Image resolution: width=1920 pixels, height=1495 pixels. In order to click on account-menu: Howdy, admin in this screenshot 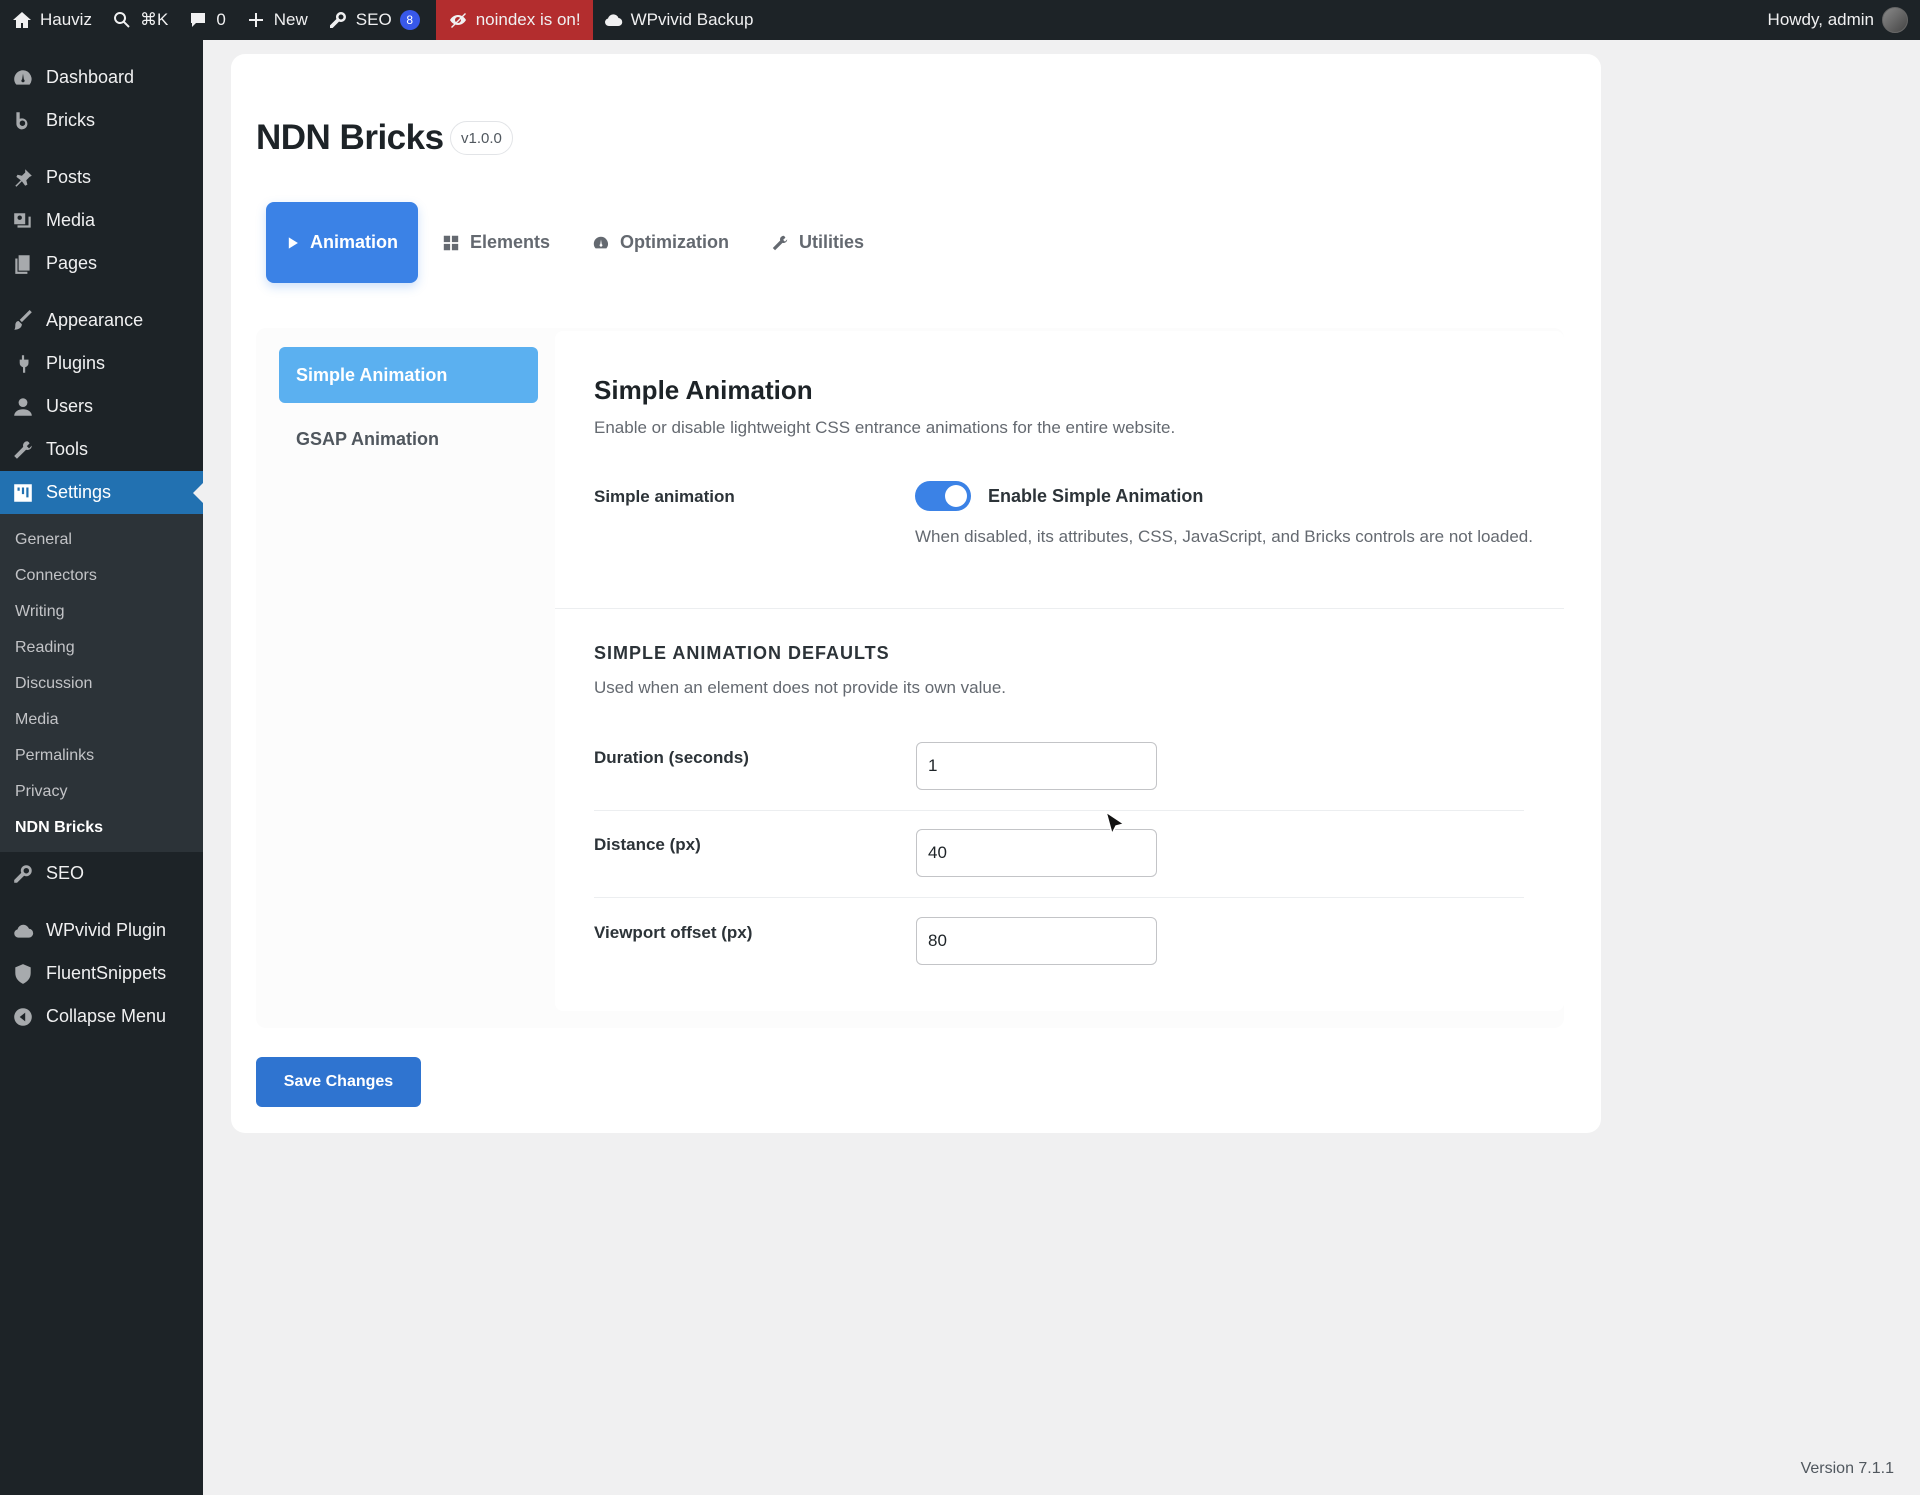, I will do `click(1839, 20)`.